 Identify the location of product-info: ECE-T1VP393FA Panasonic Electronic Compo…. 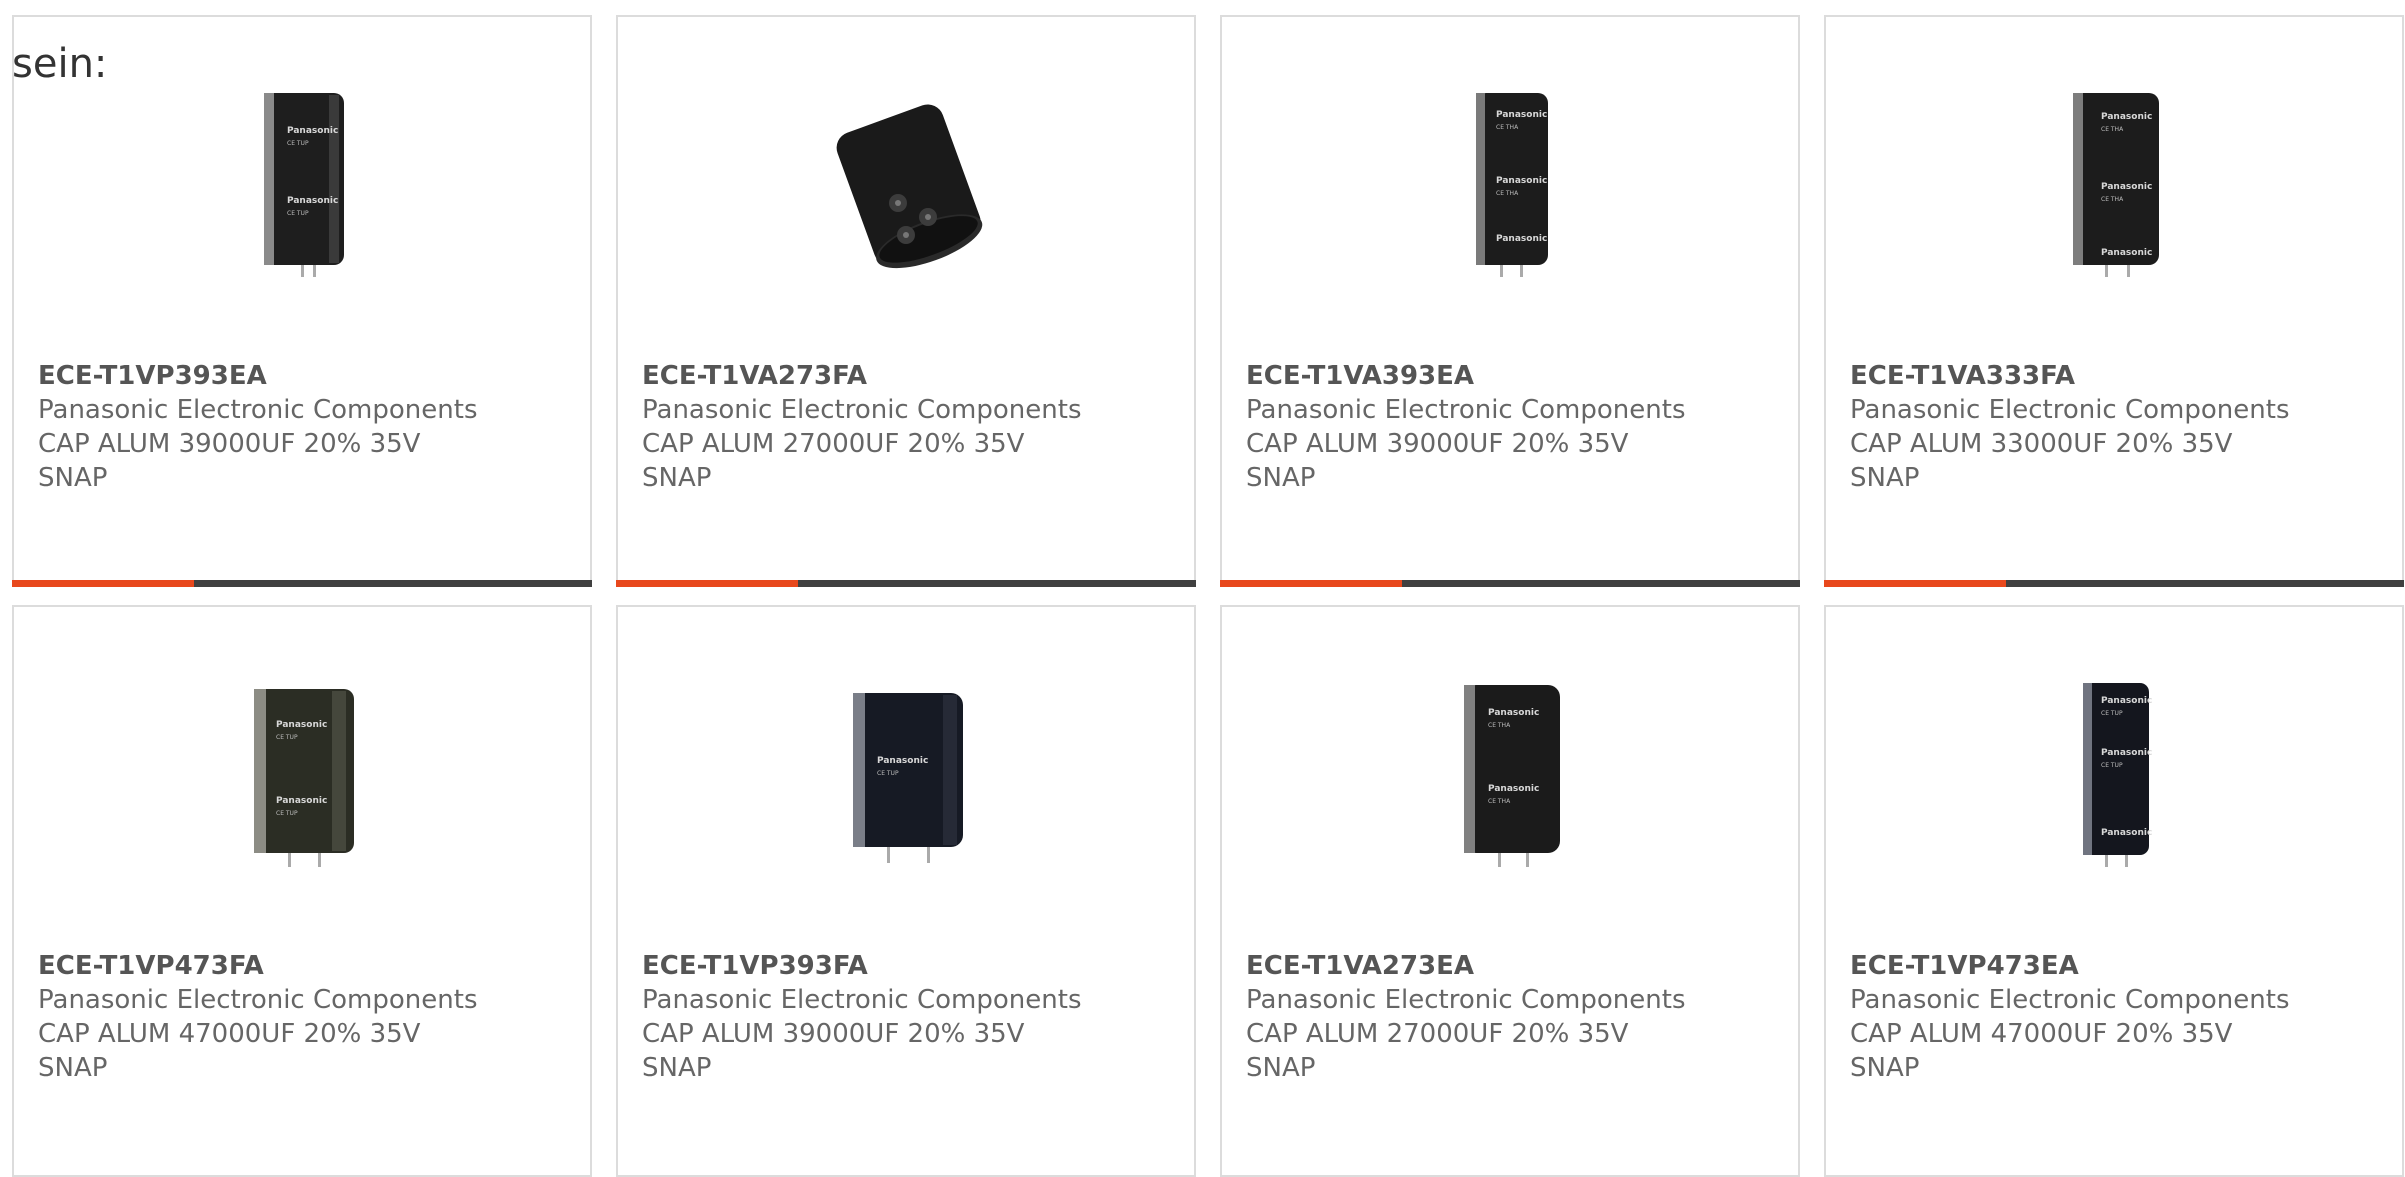
(902, 1017).